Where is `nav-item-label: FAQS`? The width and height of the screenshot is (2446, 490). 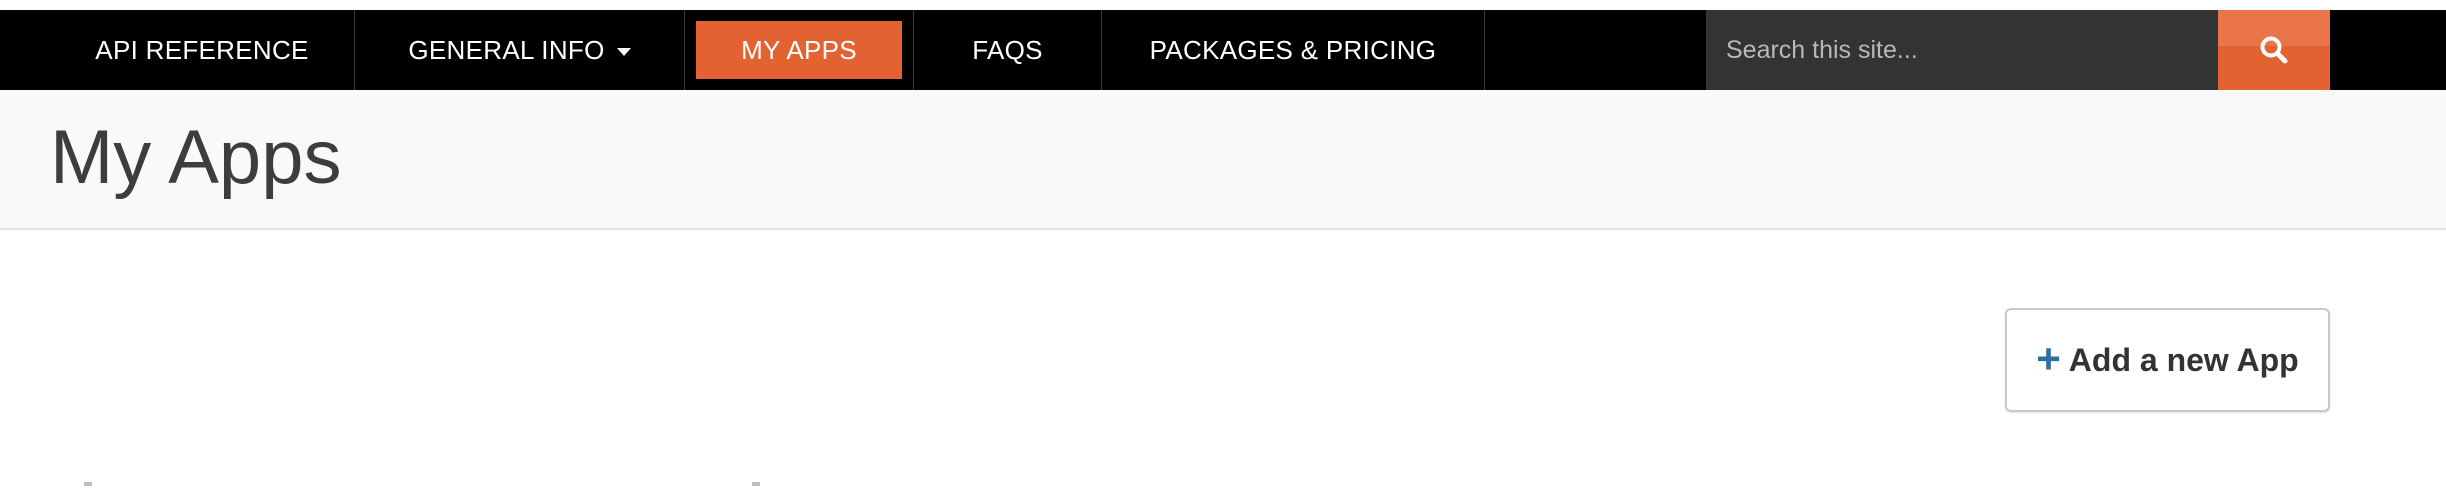 nav-item-label: FAQS is located at coordinates (1007, 49).